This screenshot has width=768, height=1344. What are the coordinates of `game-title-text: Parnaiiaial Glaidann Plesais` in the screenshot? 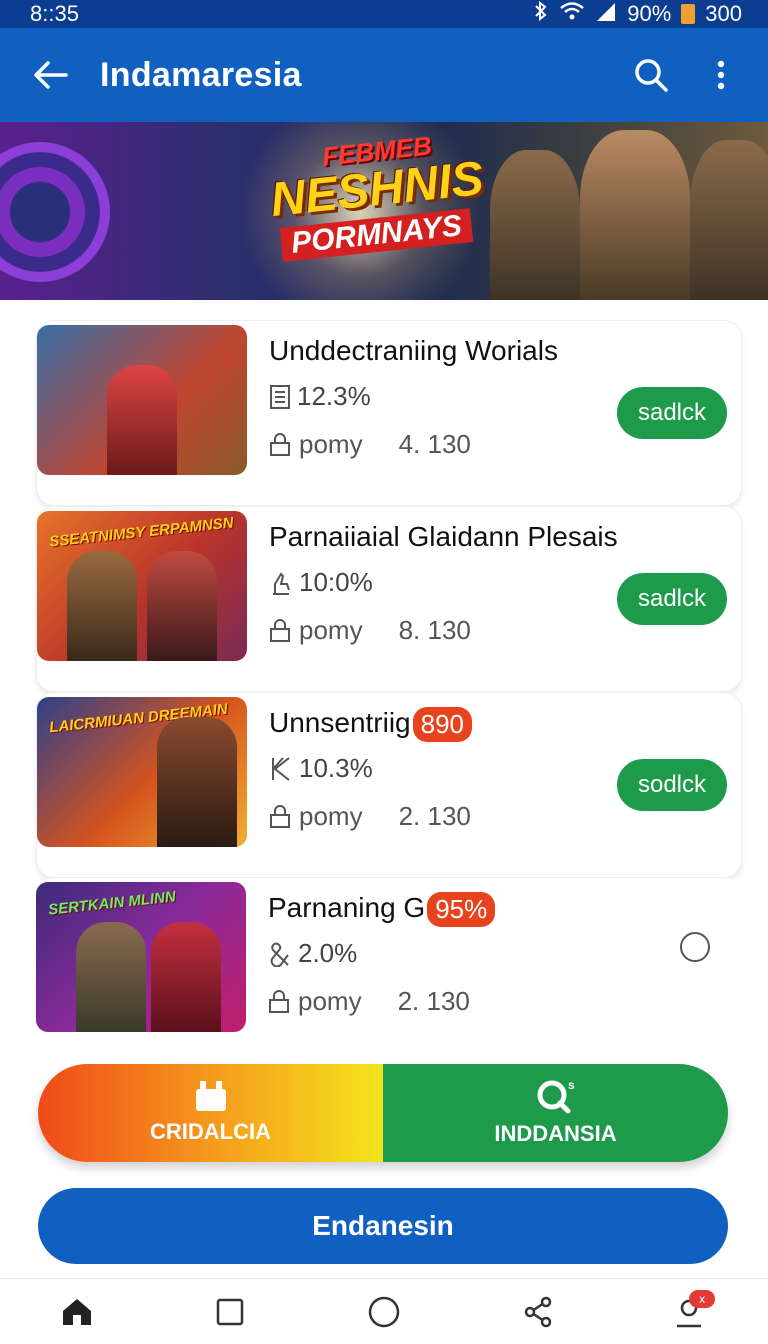 It's located at (443, 536).